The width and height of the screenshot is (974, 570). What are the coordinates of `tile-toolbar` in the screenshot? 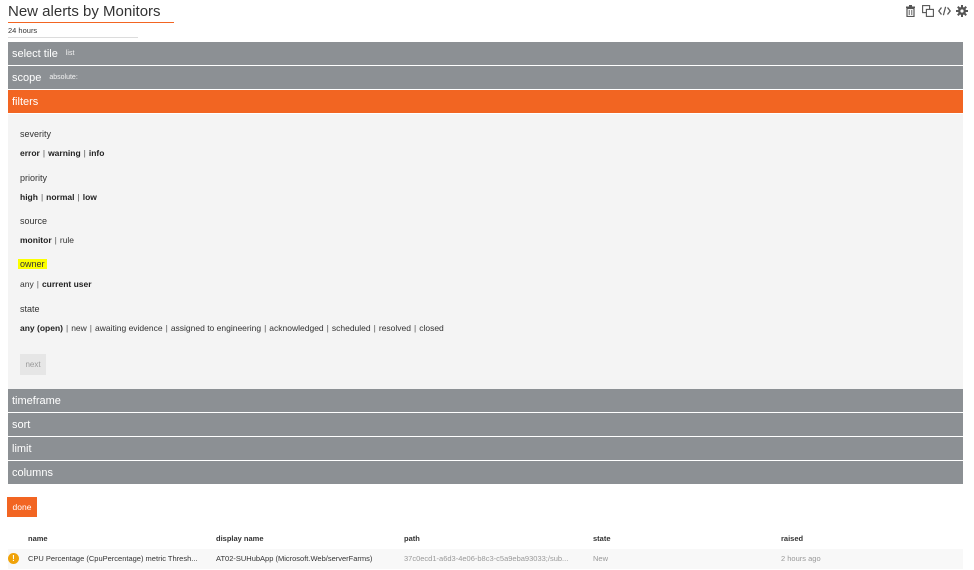 It's located at (936, 10).